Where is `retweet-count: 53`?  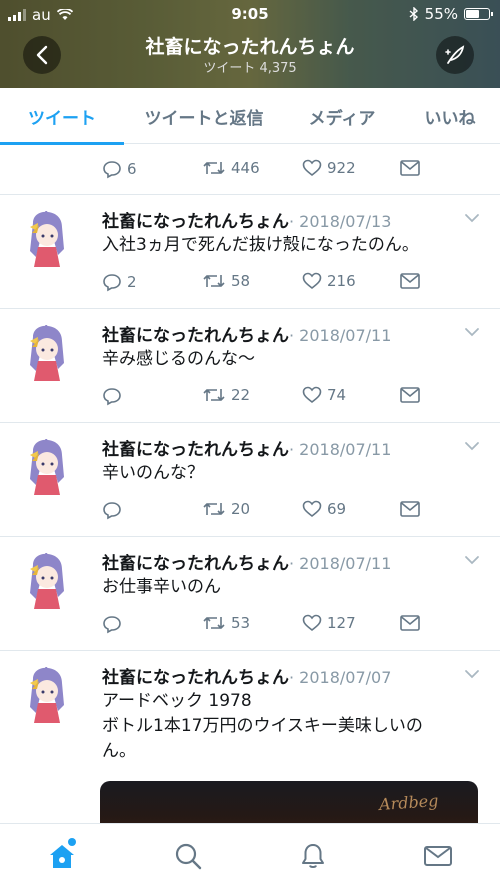
retweet-count: 53 is located at coordinates (241, 623).